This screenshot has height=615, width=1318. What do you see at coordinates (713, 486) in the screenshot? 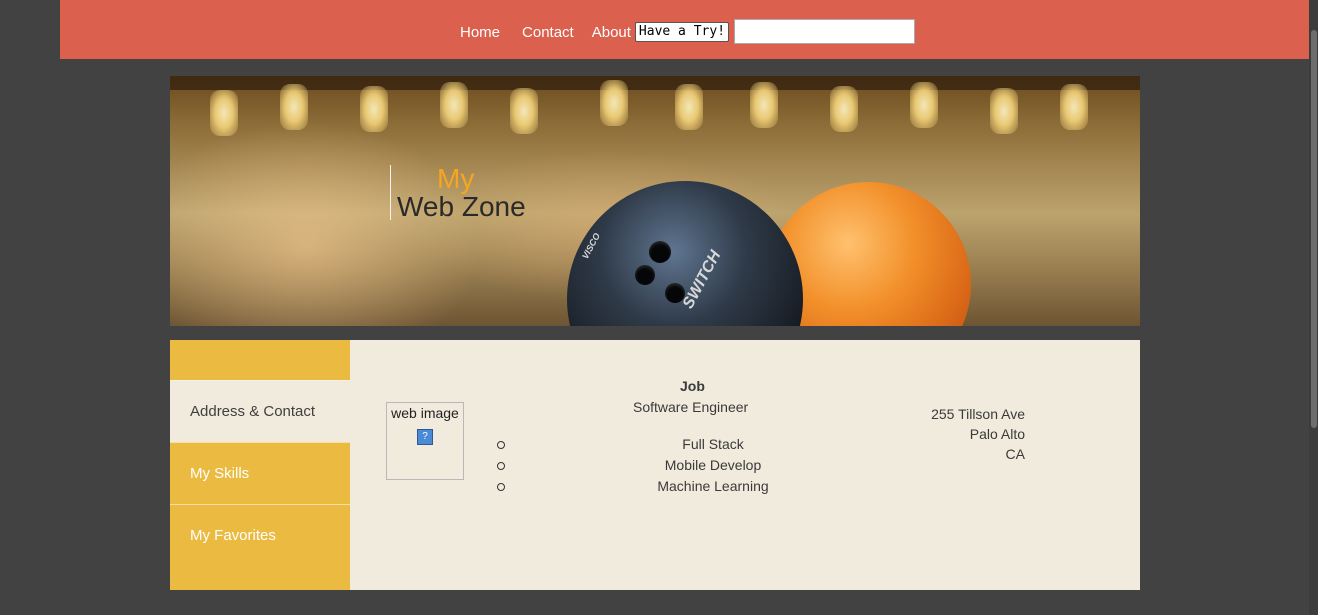
I see `skill-label: Machine Learning` at bounding box center [713, 486].